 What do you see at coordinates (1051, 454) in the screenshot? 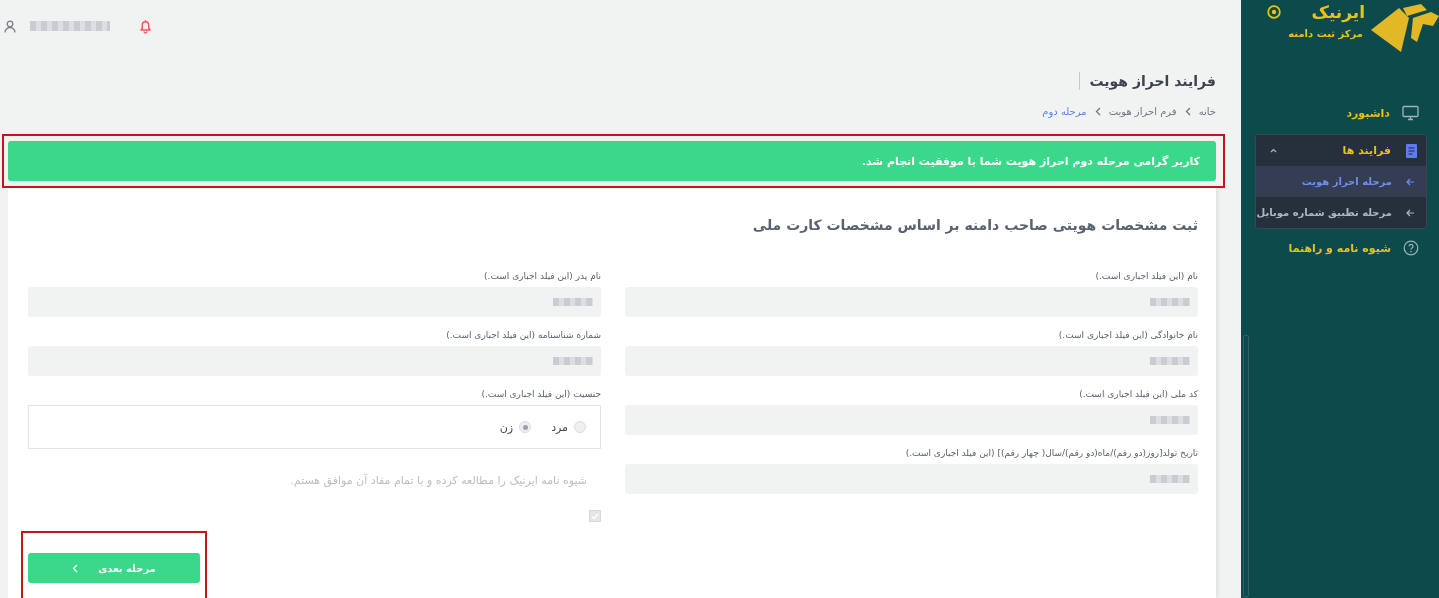
I see `field-label: تاریخ تولد[روز(دو رقم)/ماه(دو رقم)/سال( چهار رقم)] (این فیلد اجباری است.)` at bounding box center [1051, 454].